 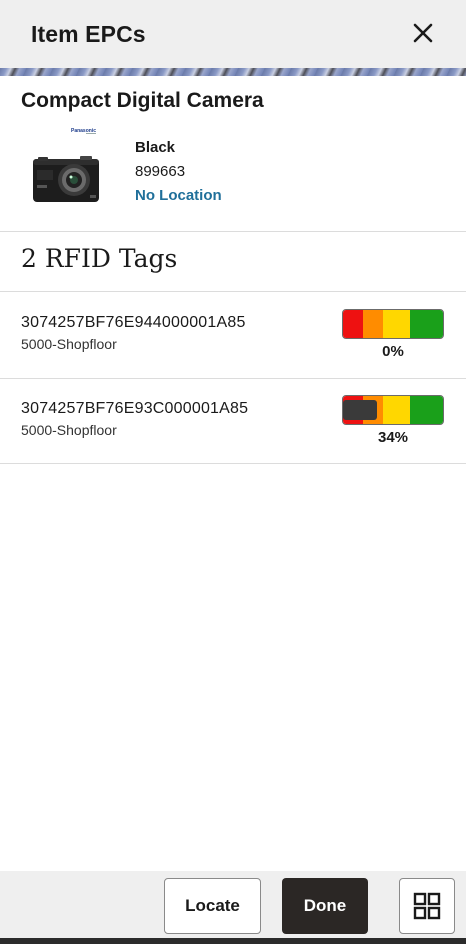 I want to click on page-title: Item EPCs, so click(x=88, y=33).